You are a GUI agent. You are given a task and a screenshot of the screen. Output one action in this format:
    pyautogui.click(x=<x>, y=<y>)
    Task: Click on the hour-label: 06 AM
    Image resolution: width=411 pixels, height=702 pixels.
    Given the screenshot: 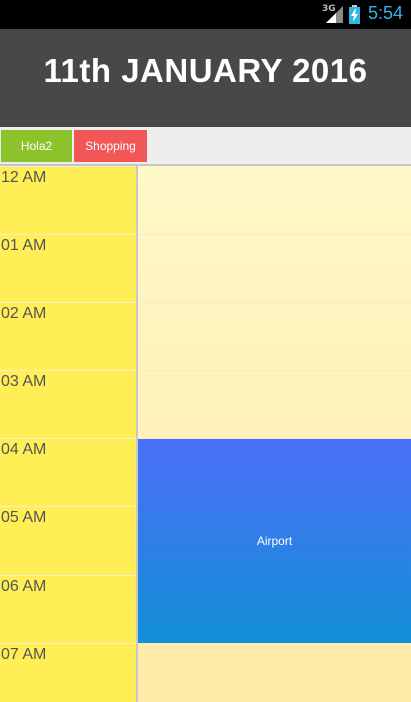 What is the action you would take?
    pyautogui.click(x=24, y=586)
    